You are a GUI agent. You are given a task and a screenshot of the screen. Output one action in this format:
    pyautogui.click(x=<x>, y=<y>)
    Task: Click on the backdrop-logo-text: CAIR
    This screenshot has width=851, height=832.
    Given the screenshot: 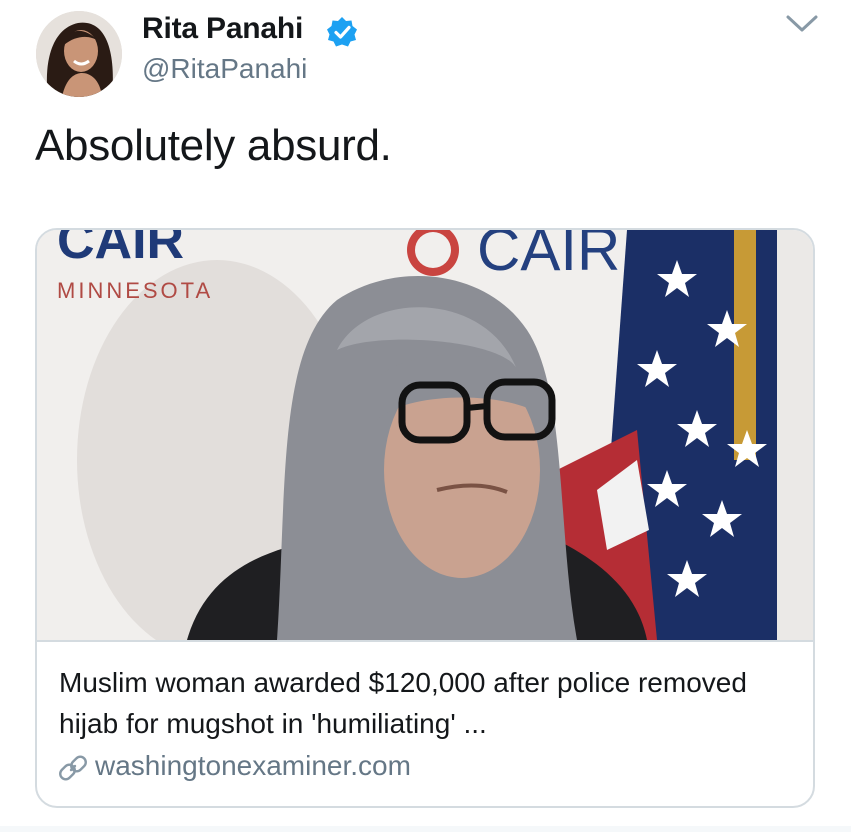 What is the action you would take?
    pyautogui.click(x=120, y=250)
    